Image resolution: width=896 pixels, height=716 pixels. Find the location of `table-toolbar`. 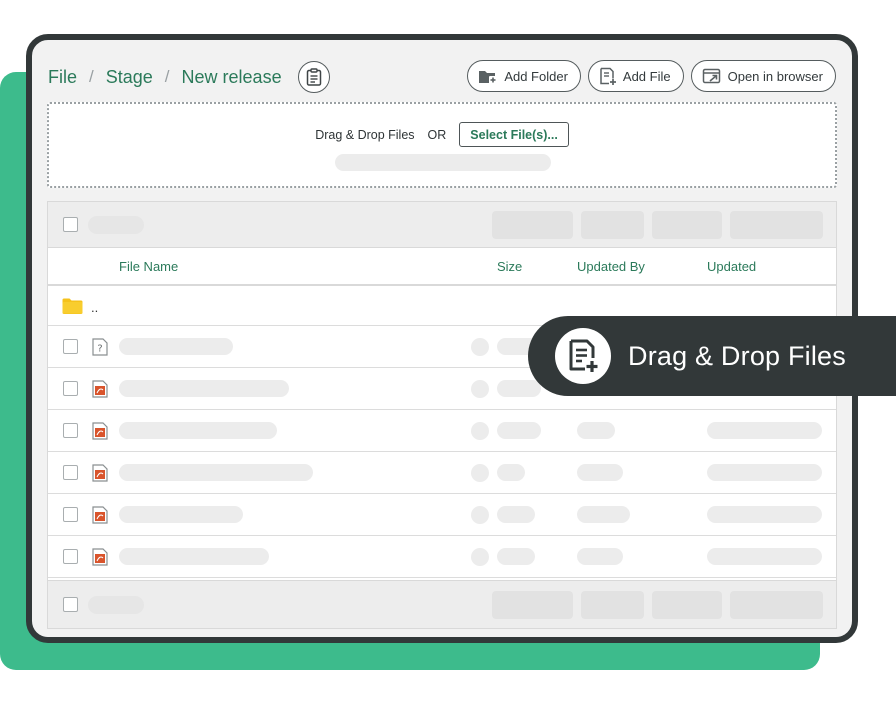

table-toolbar is located at coordinates (442, 225).